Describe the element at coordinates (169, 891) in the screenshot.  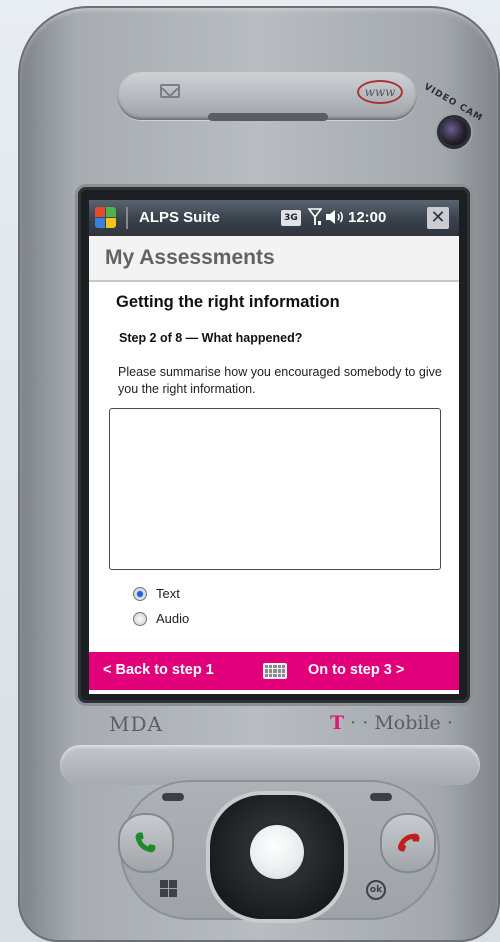
I see `windows-start-key-icon` at that location.